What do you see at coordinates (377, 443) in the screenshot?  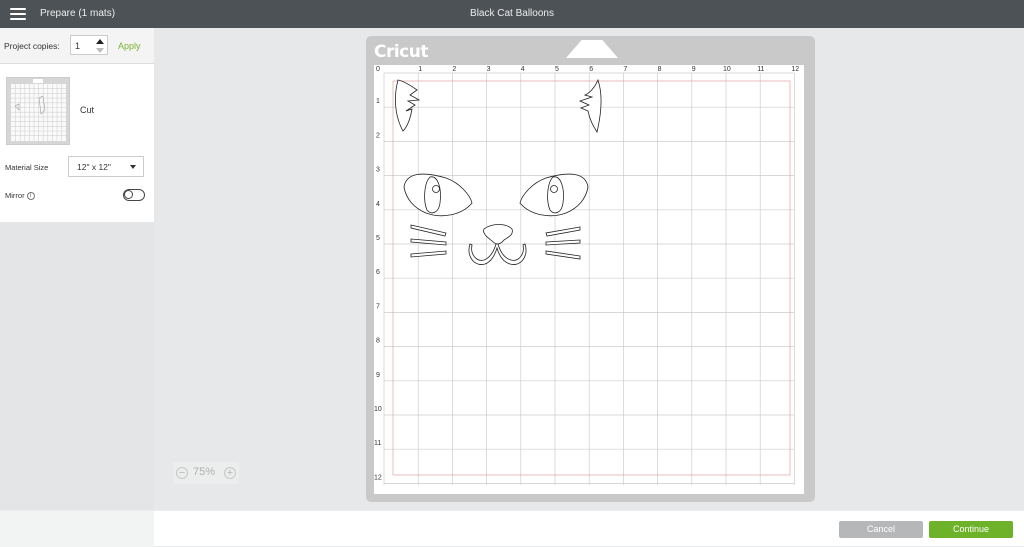 I see `ruler-left-label: 11` at bounding box center [377, 443].